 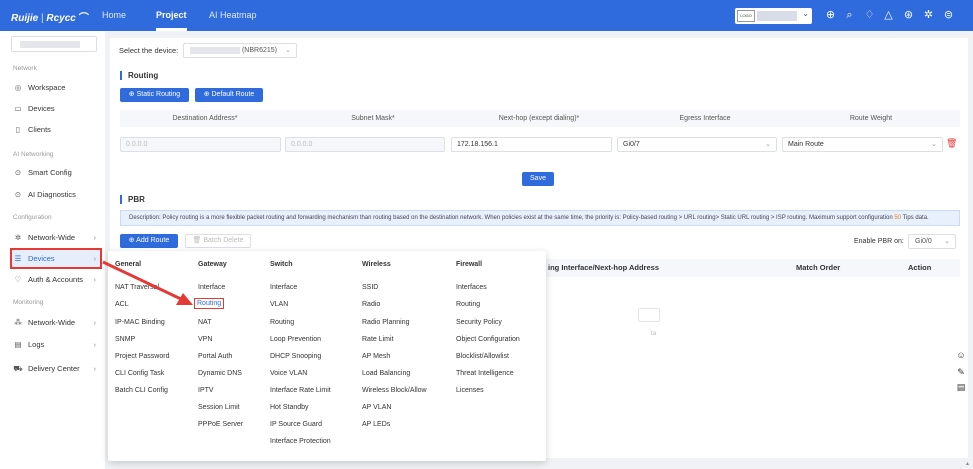 What do you see at coordinates (154, 95) in the screenshot?
I see `static-routing-button: ⊕ Static Routing` at bounding box center [154, 95].